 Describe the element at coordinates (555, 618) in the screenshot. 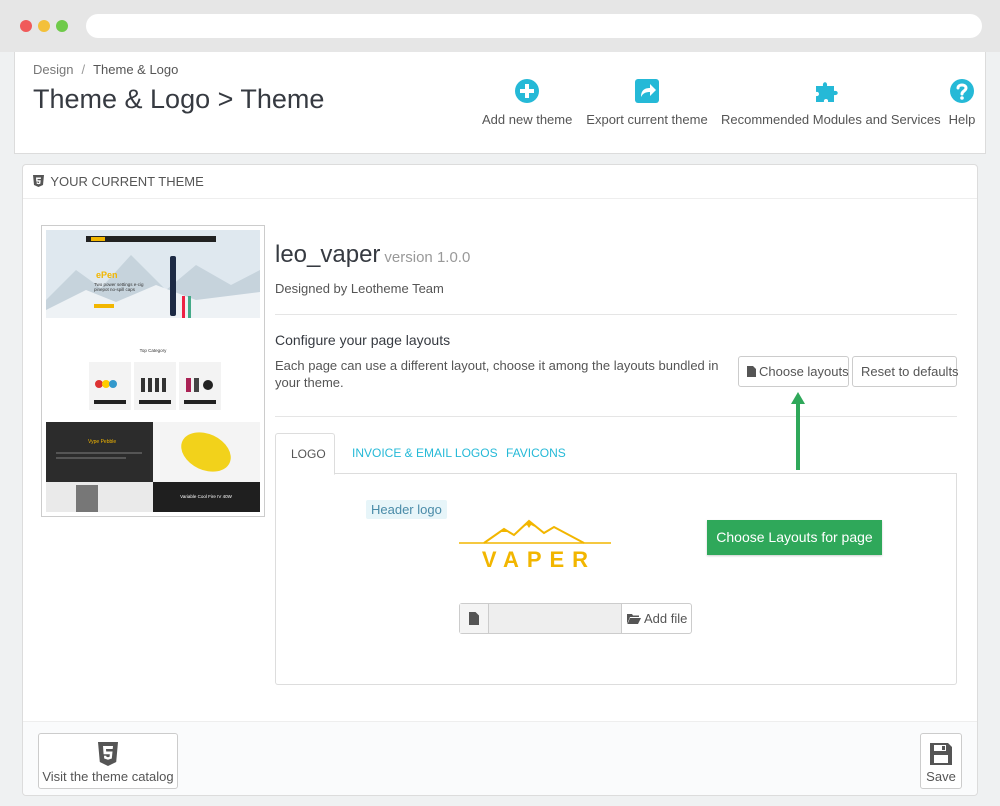

I see `logo-file-input` at that location.